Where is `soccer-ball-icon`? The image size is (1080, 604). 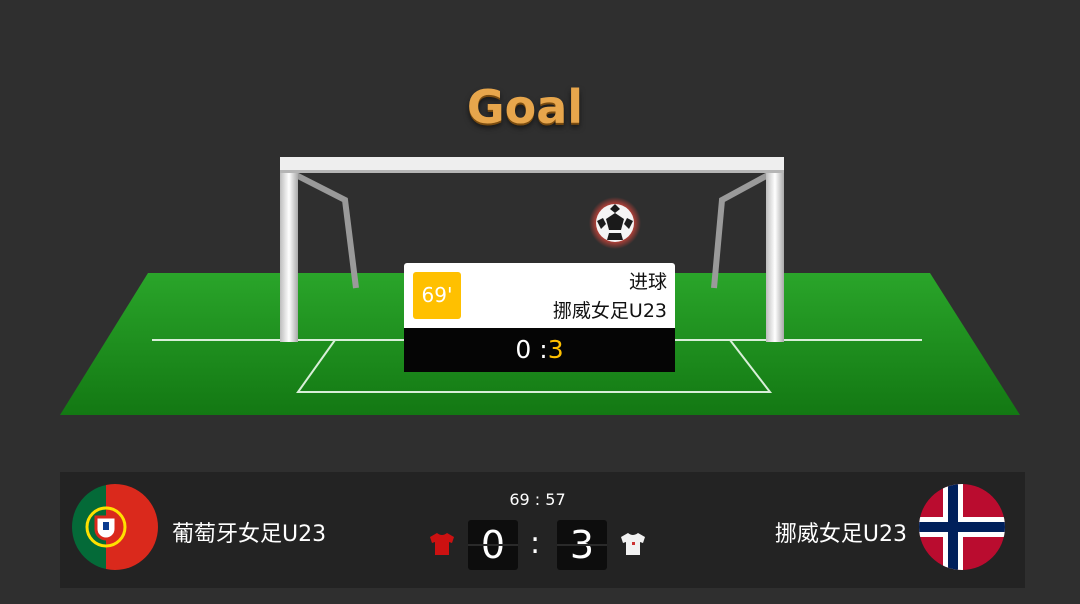
soccer-ball-icon is located at coordinates (615, 223).